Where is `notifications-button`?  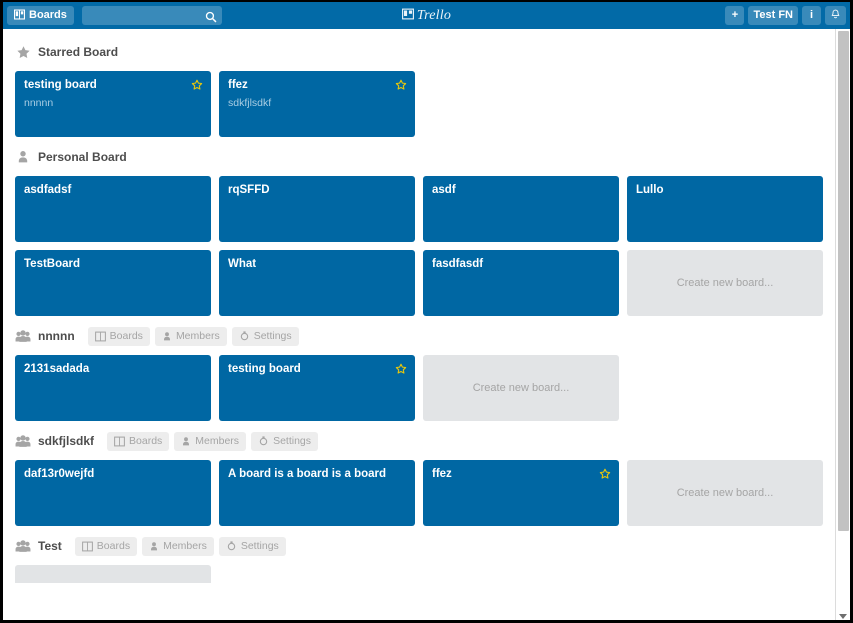 notifications-button is located at coordinates (835, 15).